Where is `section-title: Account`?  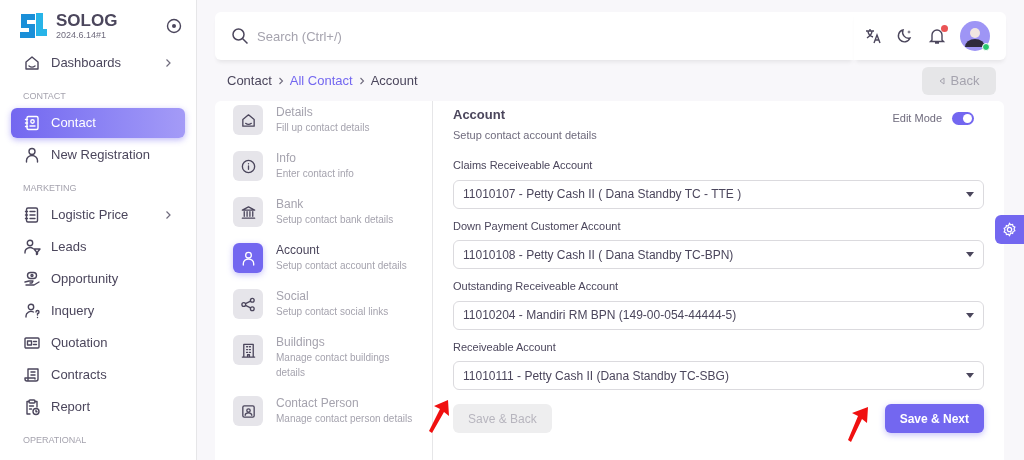
section-title: Account is located at coordinates (479, 115).